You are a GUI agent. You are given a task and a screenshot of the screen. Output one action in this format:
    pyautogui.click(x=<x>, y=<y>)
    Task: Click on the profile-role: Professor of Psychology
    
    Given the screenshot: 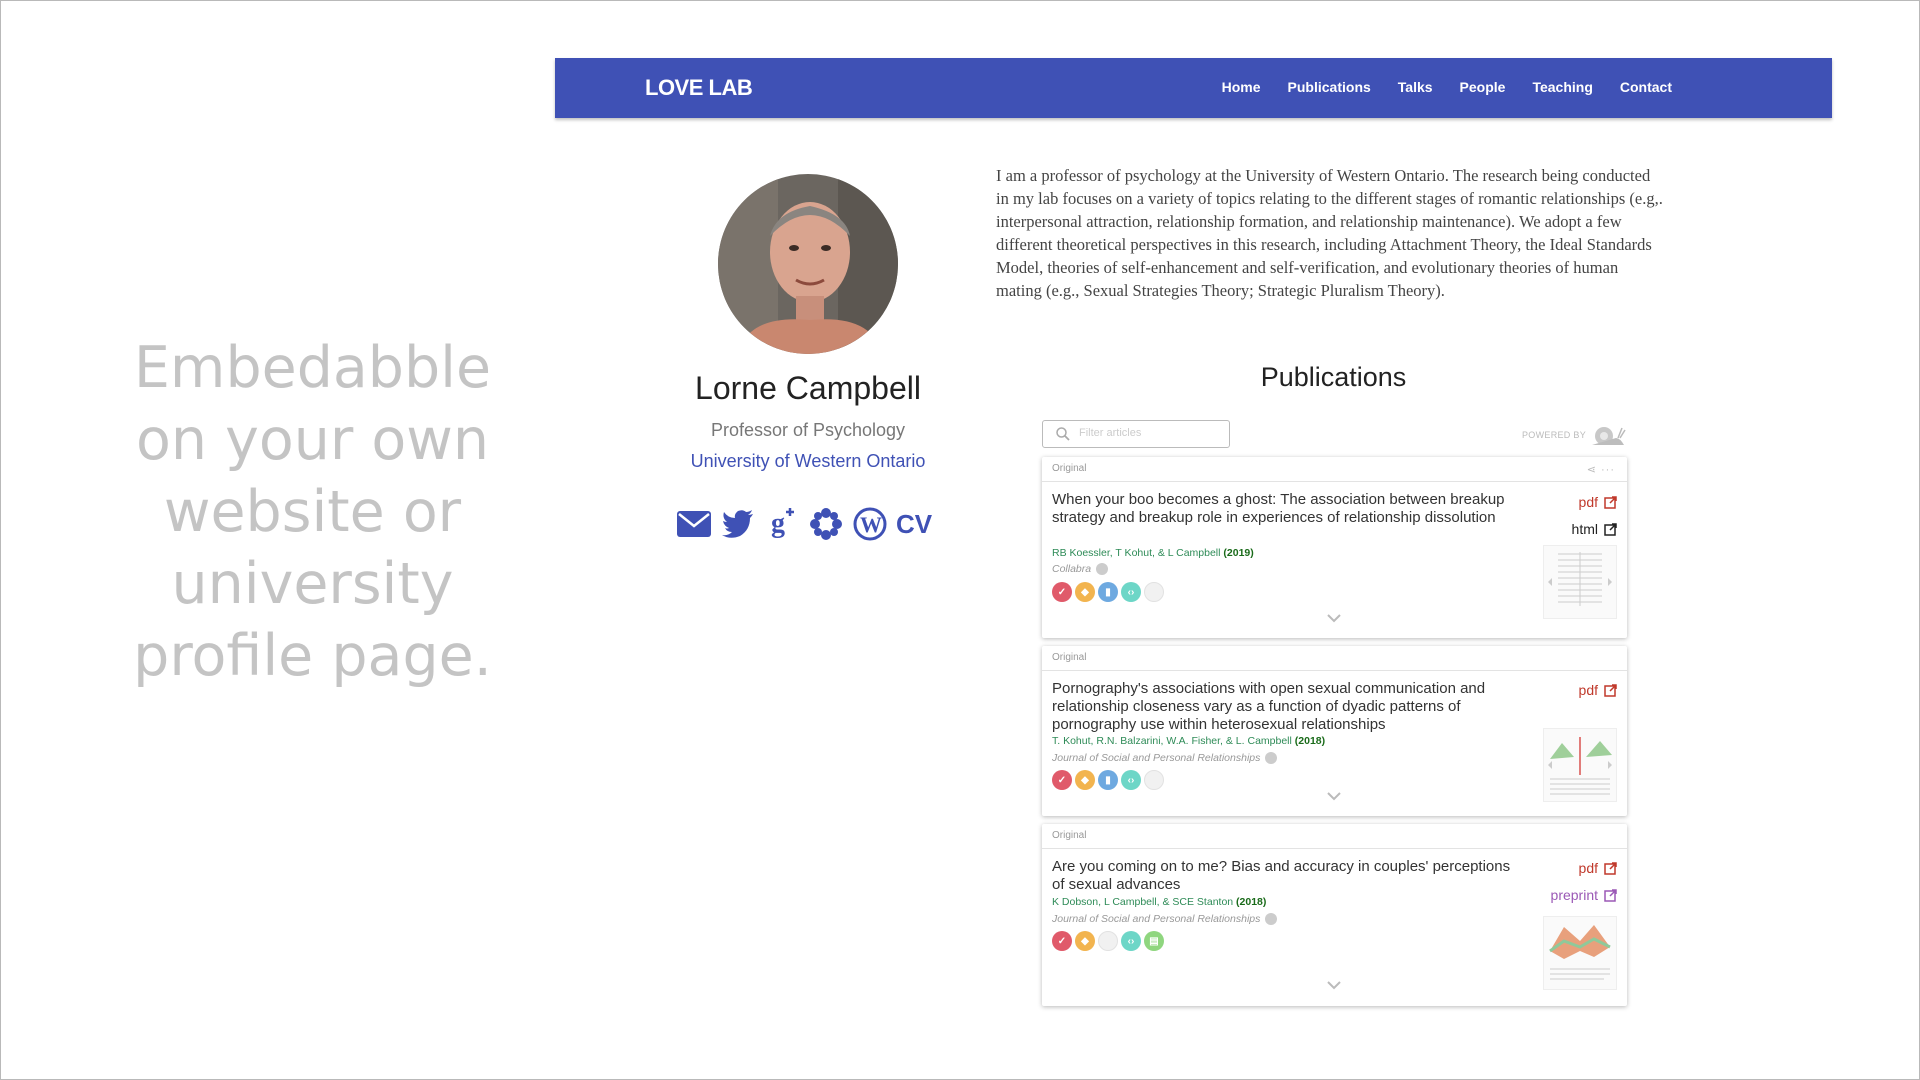 What is the action you would take?
    pyautogui.click(x=808, y=430)
    